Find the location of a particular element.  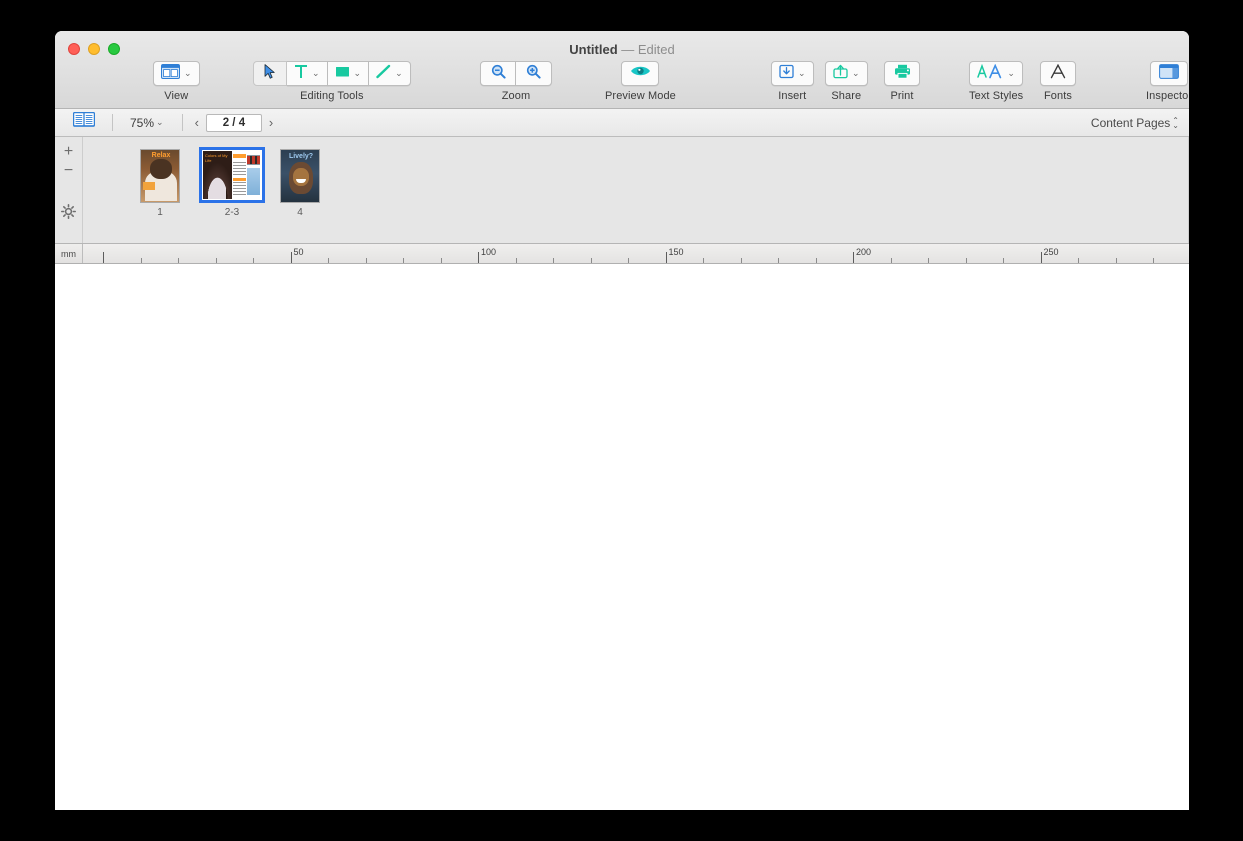

zoom-level-selector: 75% ⌄ is located at coordinates (147, 123).